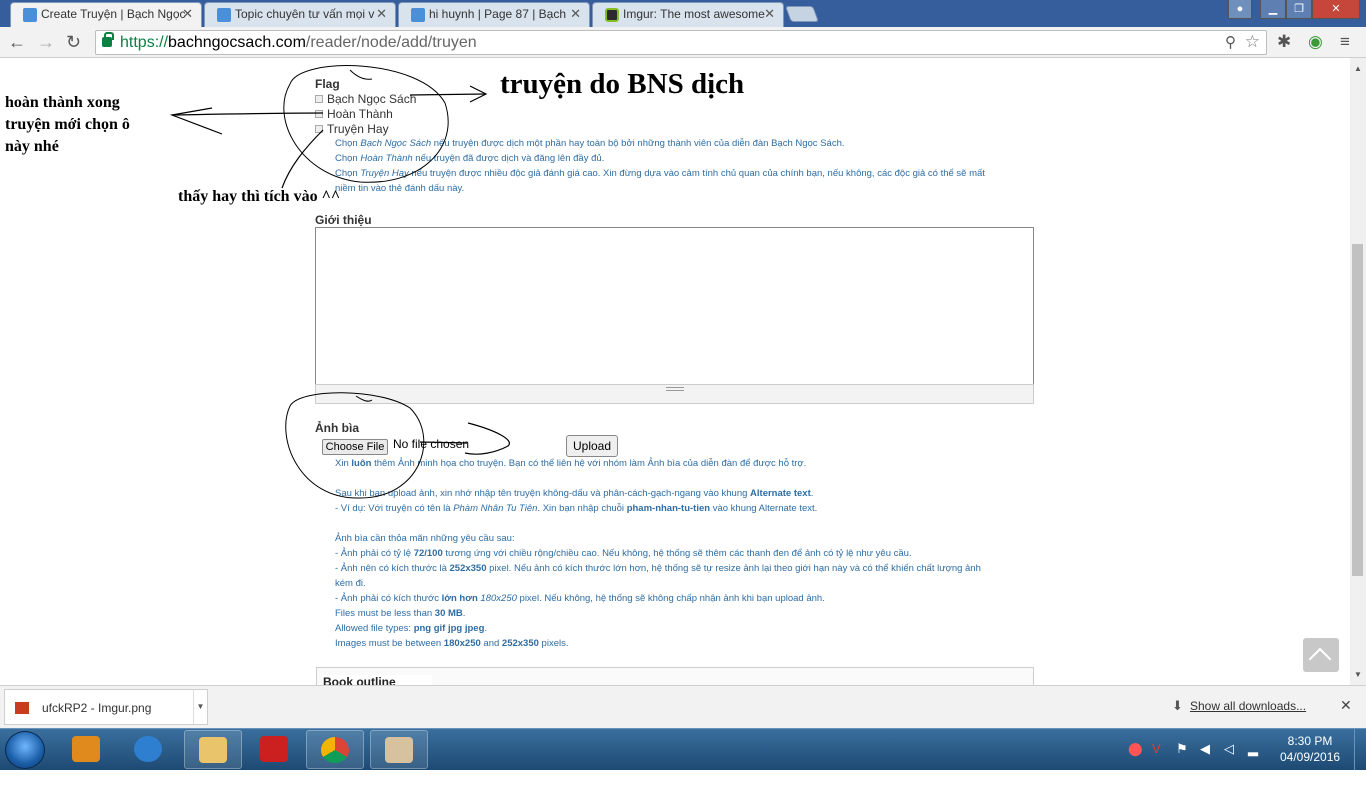 The height and width of the screenshot is (810, 1366). I want to click on media-player-icon, so click(86, 749).